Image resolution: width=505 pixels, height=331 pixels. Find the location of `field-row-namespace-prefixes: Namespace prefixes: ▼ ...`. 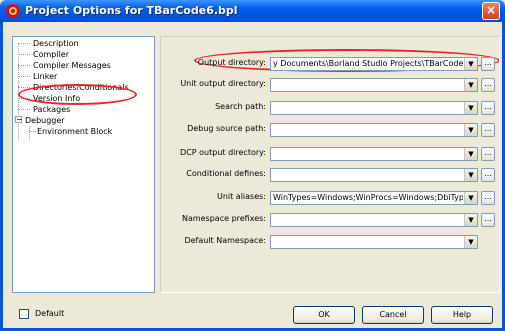

field-row-namespace-prefixes: Namespace prefixes: ▼ ... is located at coordinates (331, 220).